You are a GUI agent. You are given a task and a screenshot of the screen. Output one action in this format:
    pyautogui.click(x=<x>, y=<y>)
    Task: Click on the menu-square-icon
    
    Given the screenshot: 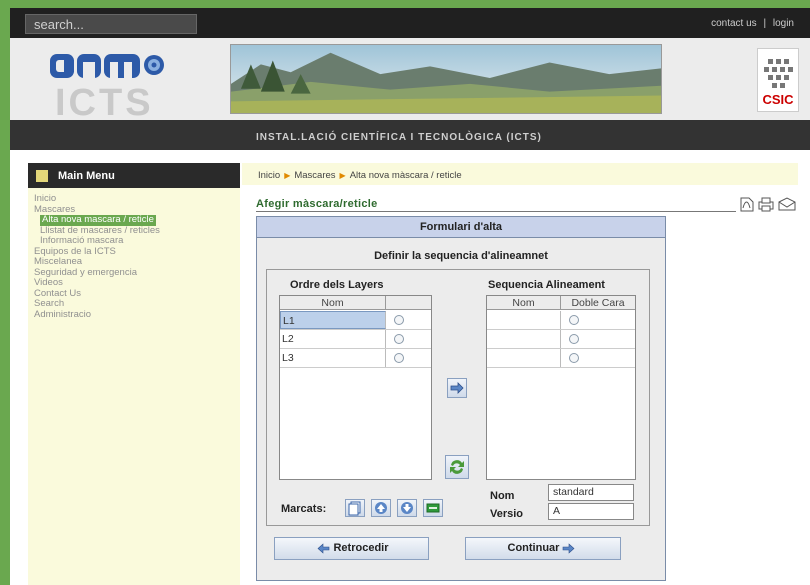 What is the action you would take?
    pyautogui.click(x=42, y=176)
    